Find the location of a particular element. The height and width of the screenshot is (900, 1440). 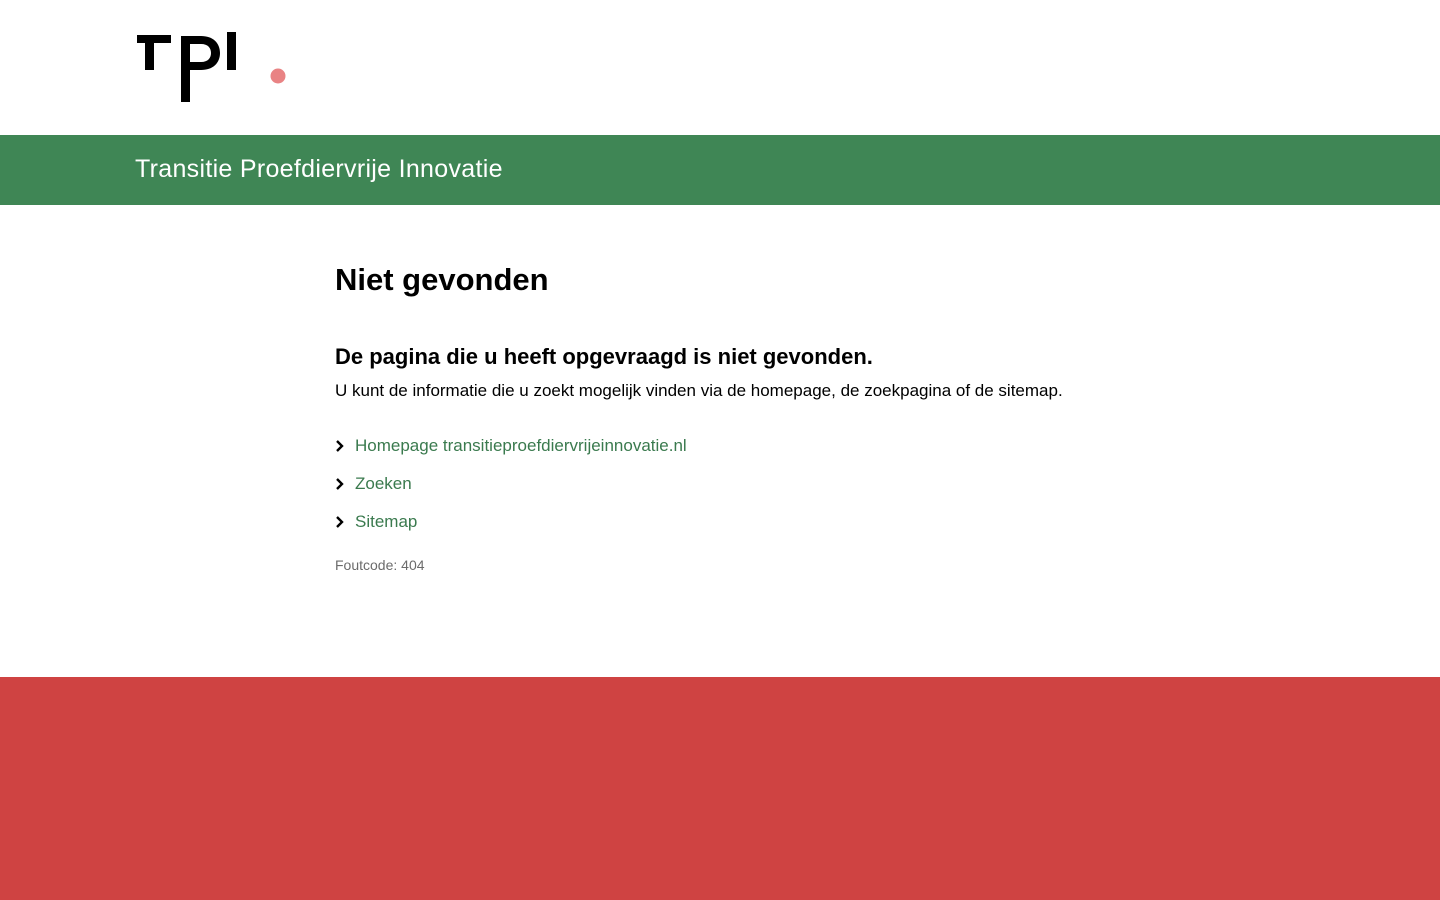

error-code: Foutcode: 404 is located at coordinates (380, 565).